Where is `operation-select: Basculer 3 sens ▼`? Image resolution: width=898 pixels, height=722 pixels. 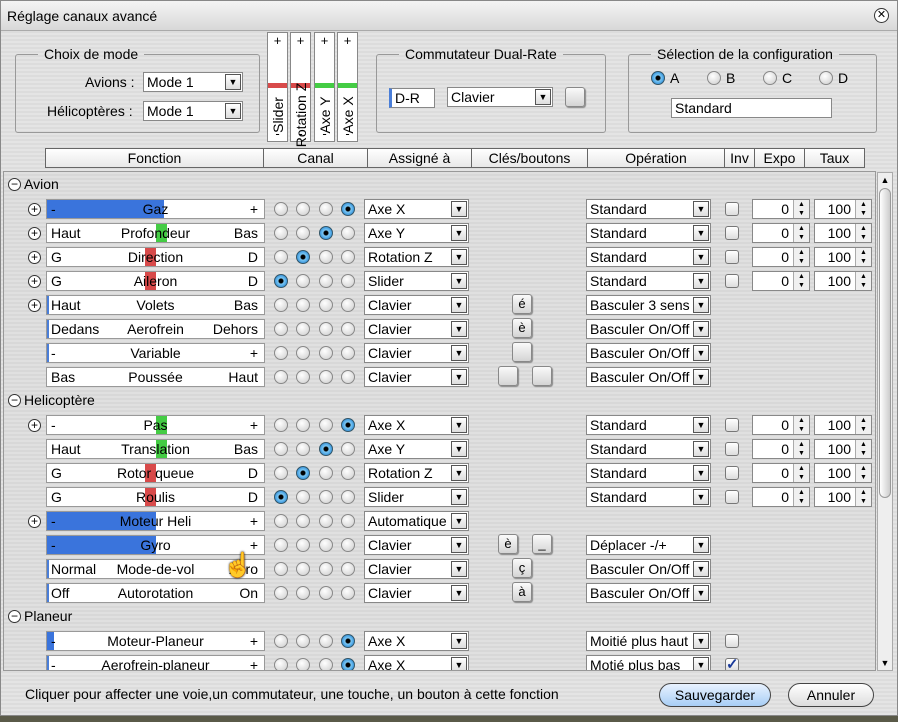 operation-select: Basculer 3 sens ▼ is located at coordinates (648, 305).